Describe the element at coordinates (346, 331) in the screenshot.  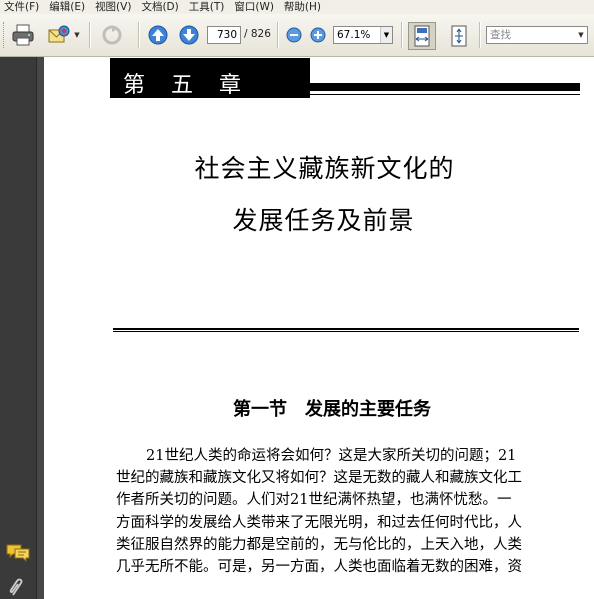
I see `divider-rule-thin` at that location.